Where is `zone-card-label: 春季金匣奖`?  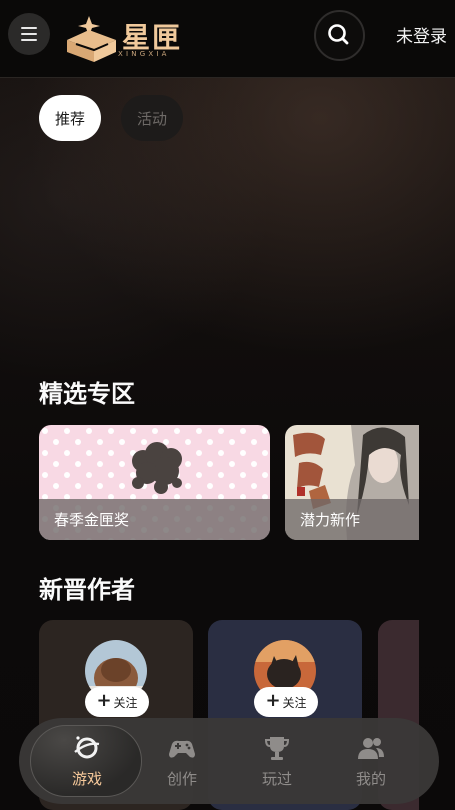
zone-card-label: 春季金匣奖 is located at coordinates (154, 519).